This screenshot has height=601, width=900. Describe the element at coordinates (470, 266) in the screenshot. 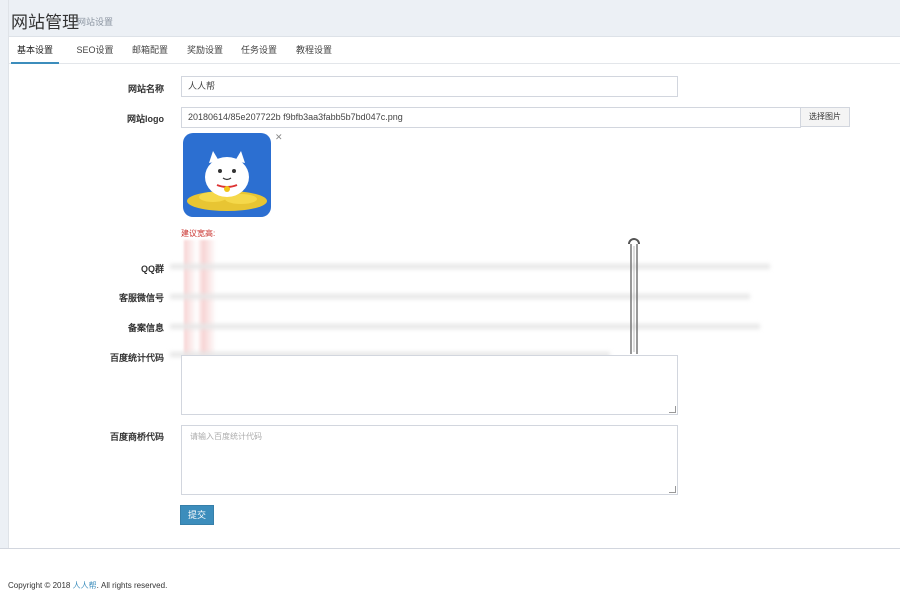

I see `qq-group-input` at that location.